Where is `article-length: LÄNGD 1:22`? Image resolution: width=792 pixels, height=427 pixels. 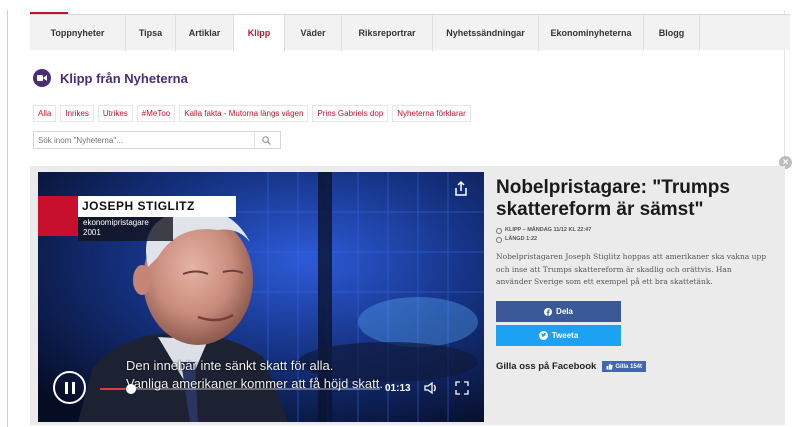
article-length: LÄNGD 1:22 is located at coordinates (521, 239).